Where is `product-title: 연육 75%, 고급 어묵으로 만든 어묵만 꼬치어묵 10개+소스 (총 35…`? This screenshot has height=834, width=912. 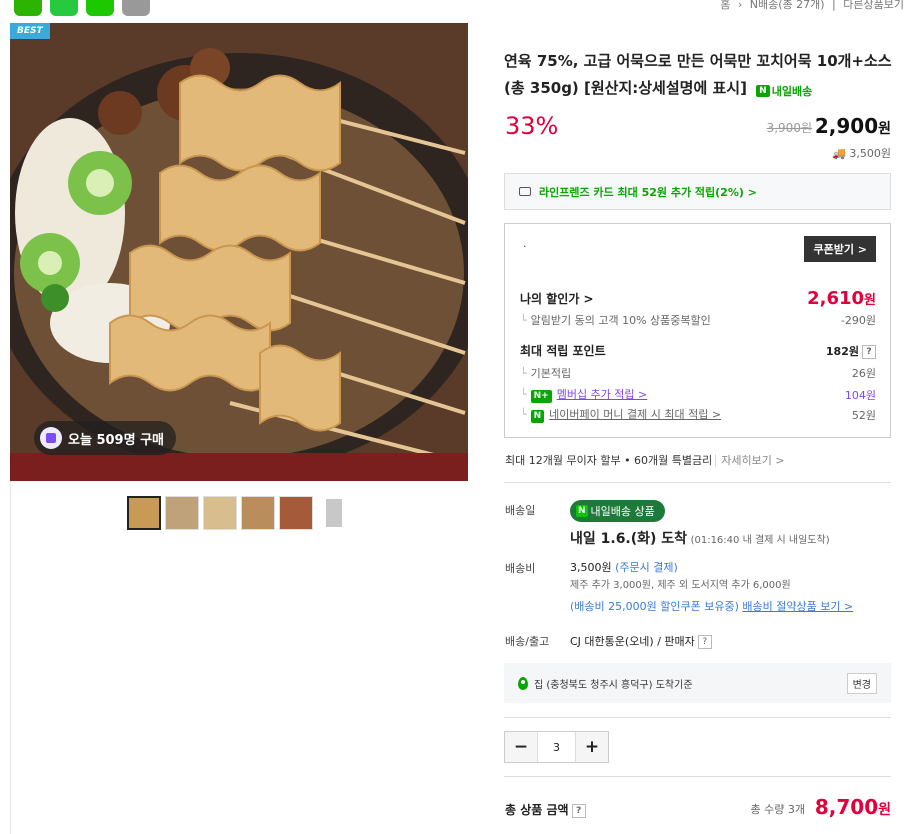
product-title: 연육 75%, 고급 어묵으로 만든 어묵만 꼬치어묵 10개+소스 (총 35… is located at coordinates (699, 76).